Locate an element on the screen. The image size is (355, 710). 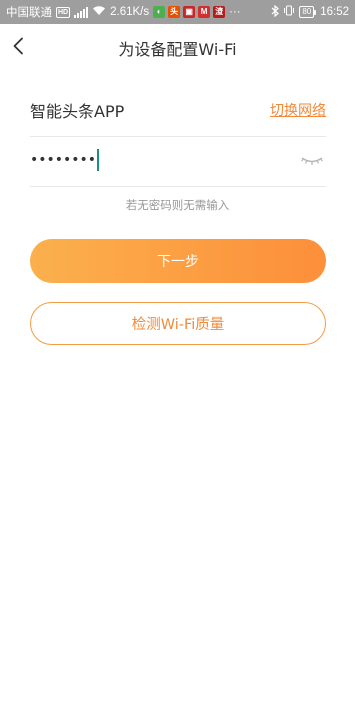
status-bar-right: 80 16:52 is located at coordinates (310, 12).